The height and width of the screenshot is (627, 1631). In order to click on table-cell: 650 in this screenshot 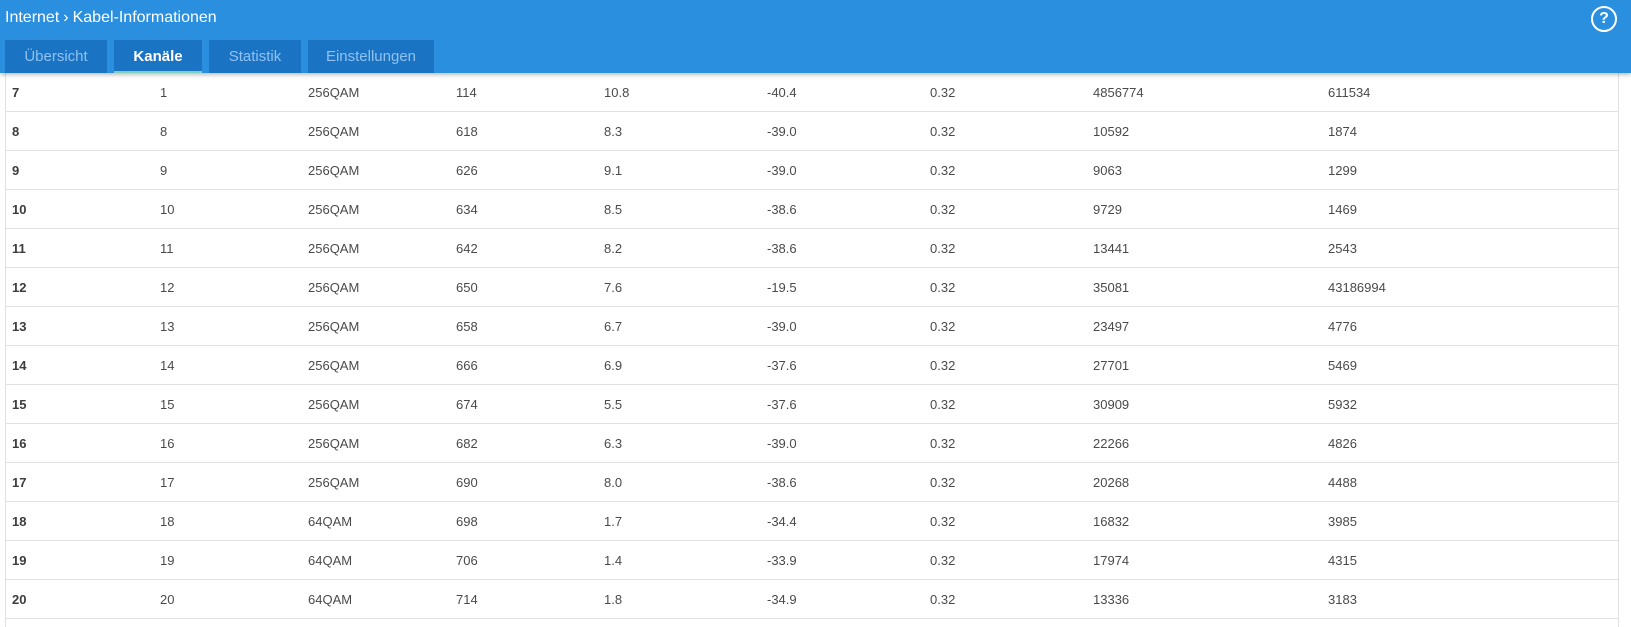, I will do `click(524, 287)`.